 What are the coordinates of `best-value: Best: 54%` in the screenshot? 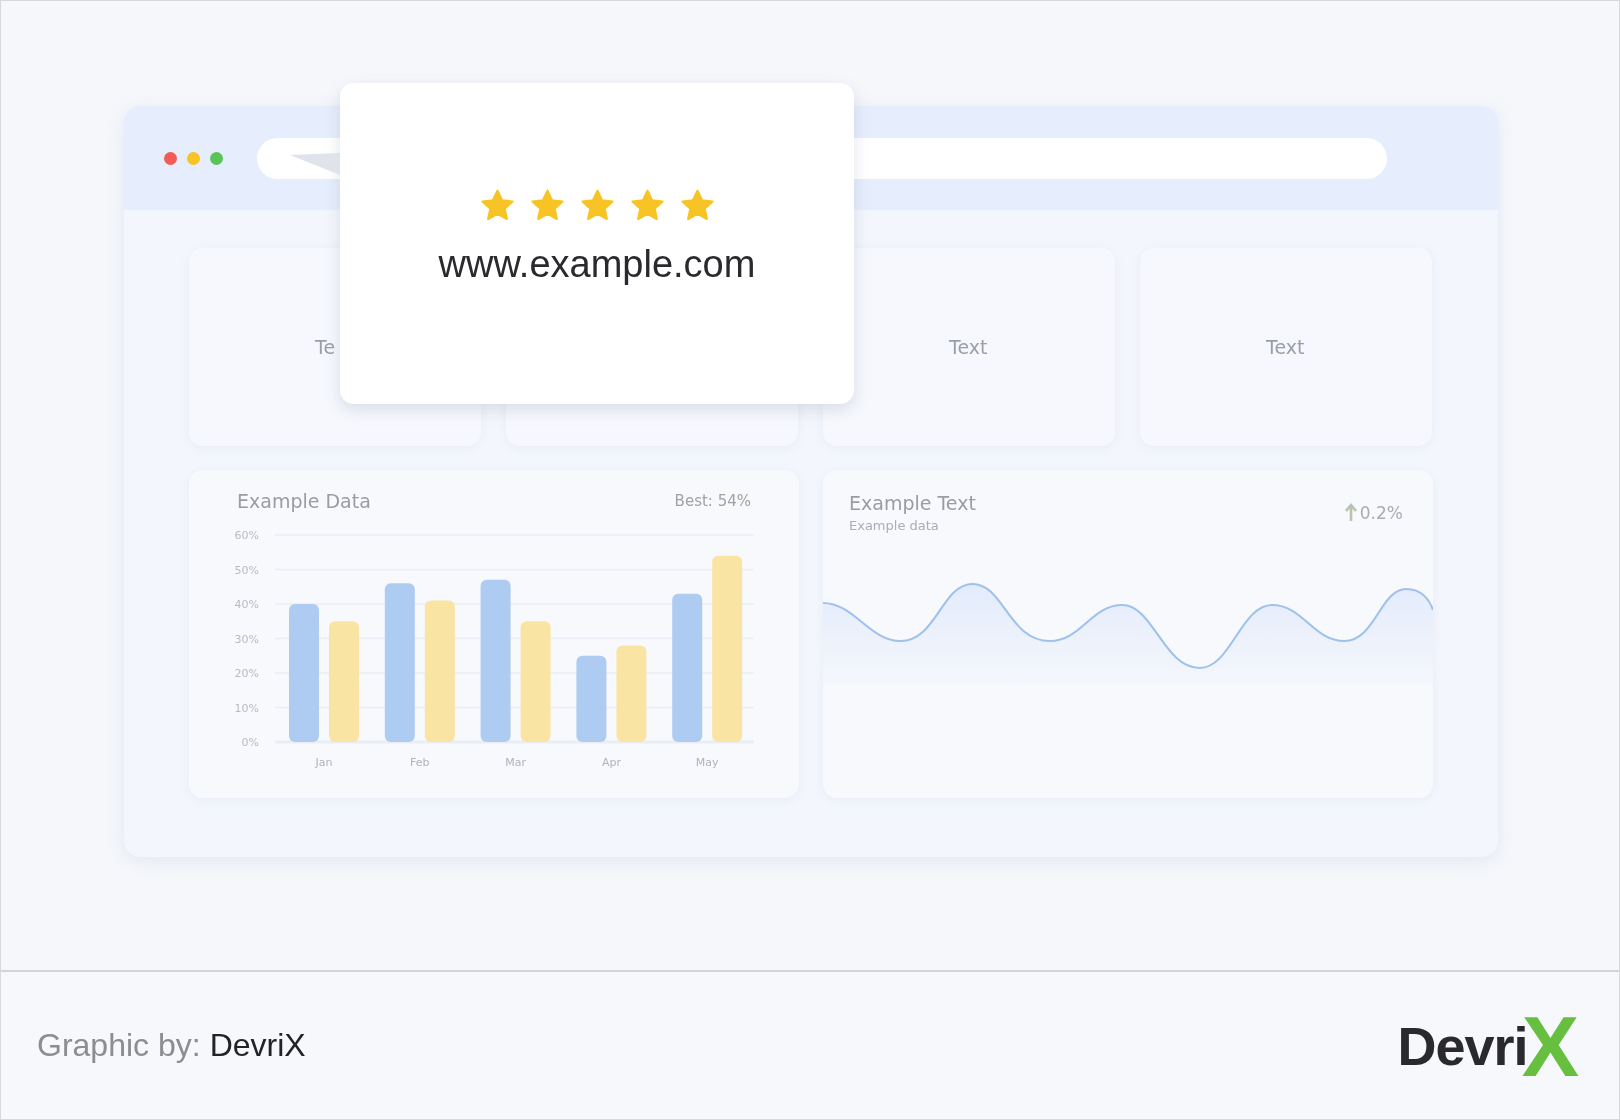 It's located at (712, 501).